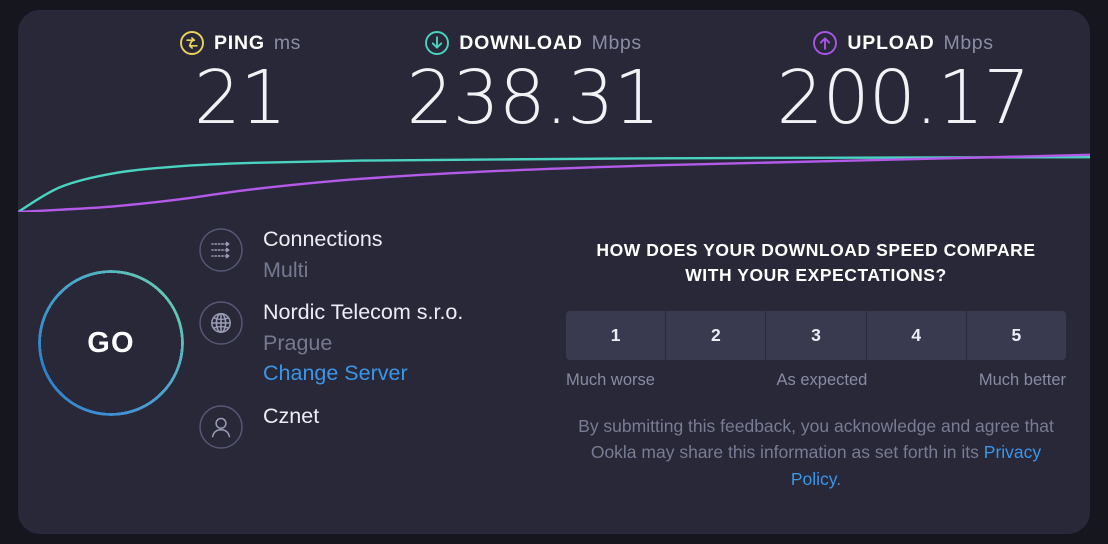 Image resolution: width=1108 pixels, height=544 pixels. I want to click on upload-line-series, so click(554, 182).